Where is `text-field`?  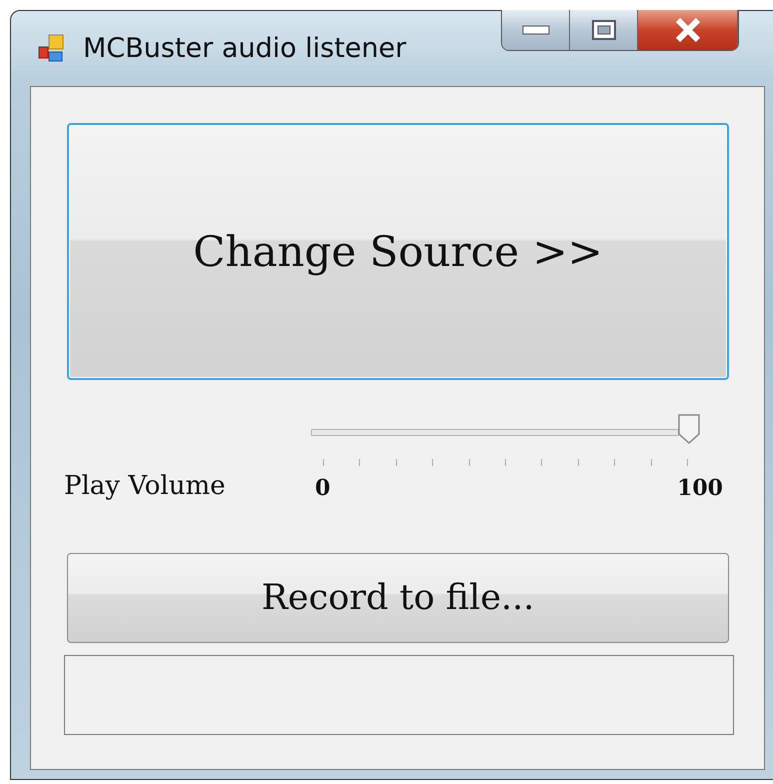
text-field is located at coordinates (399, 695).